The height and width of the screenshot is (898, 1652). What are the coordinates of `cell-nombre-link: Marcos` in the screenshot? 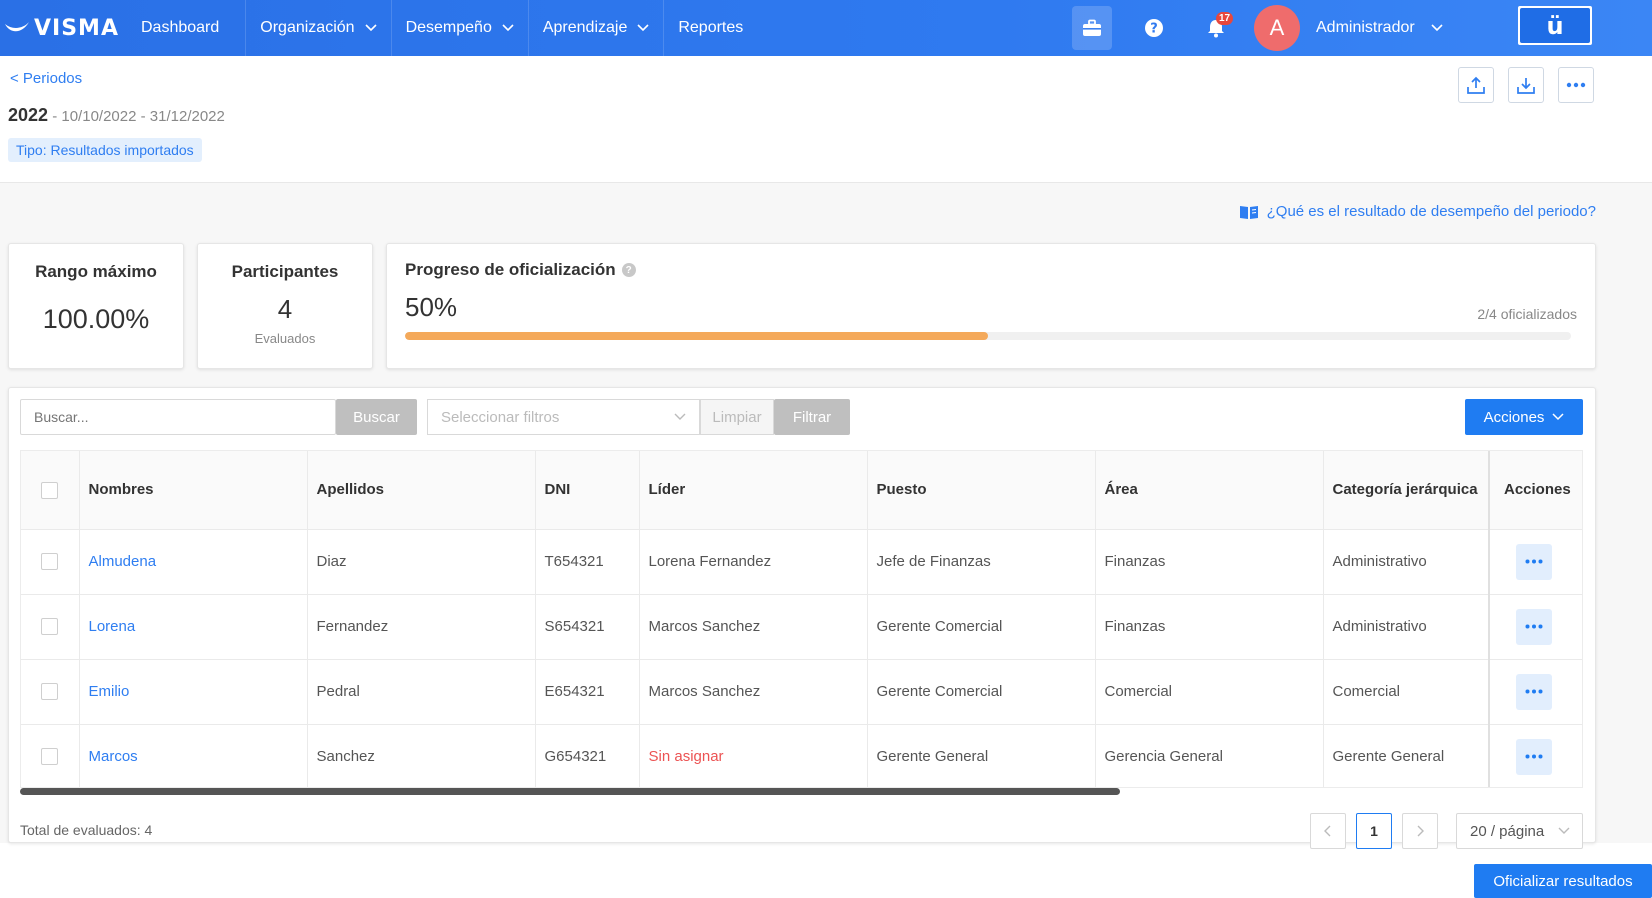 It's located at (193, 755).